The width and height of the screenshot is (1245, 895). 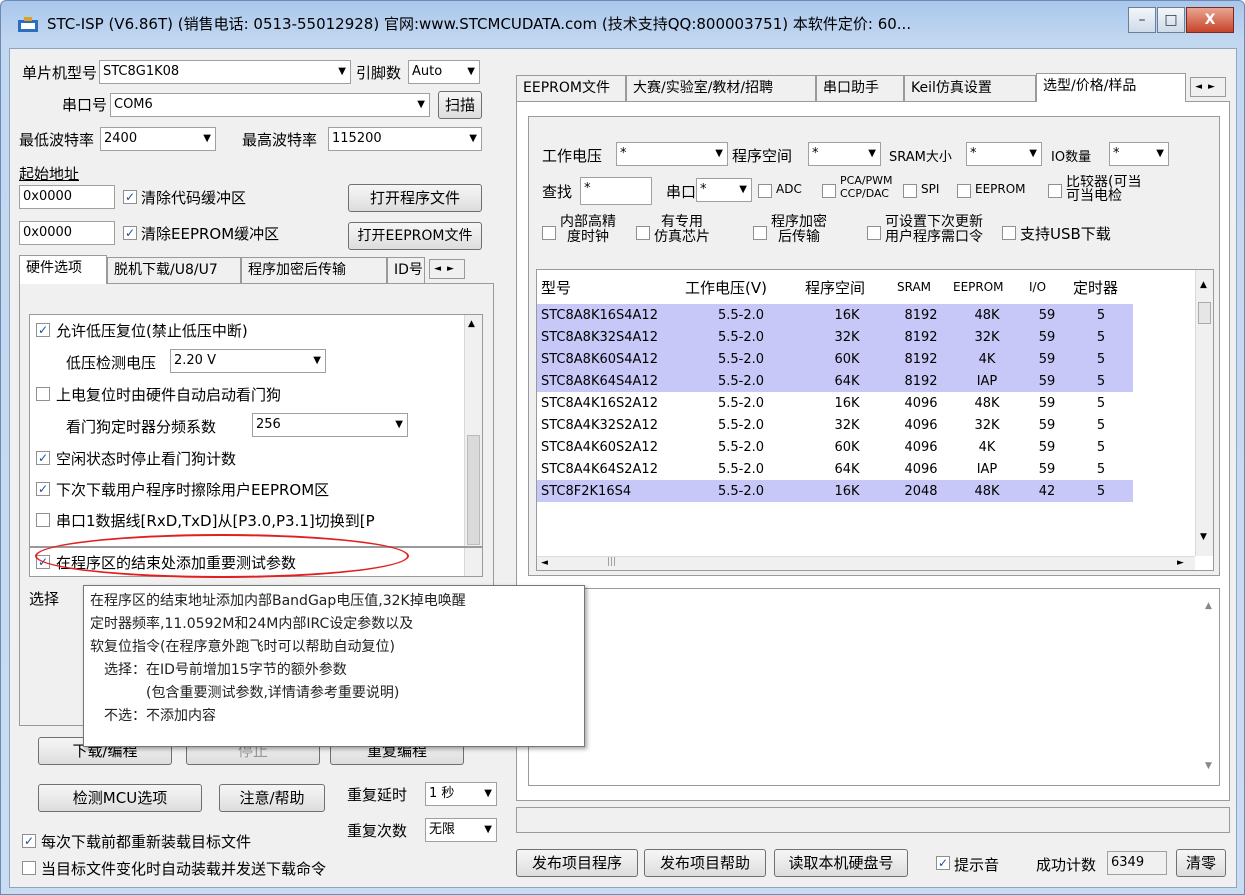 What do you see at coordinates (67, 197) in the screenshot?
I see `code-start-address-input: 0x0000` at bounding box center [67, 197].